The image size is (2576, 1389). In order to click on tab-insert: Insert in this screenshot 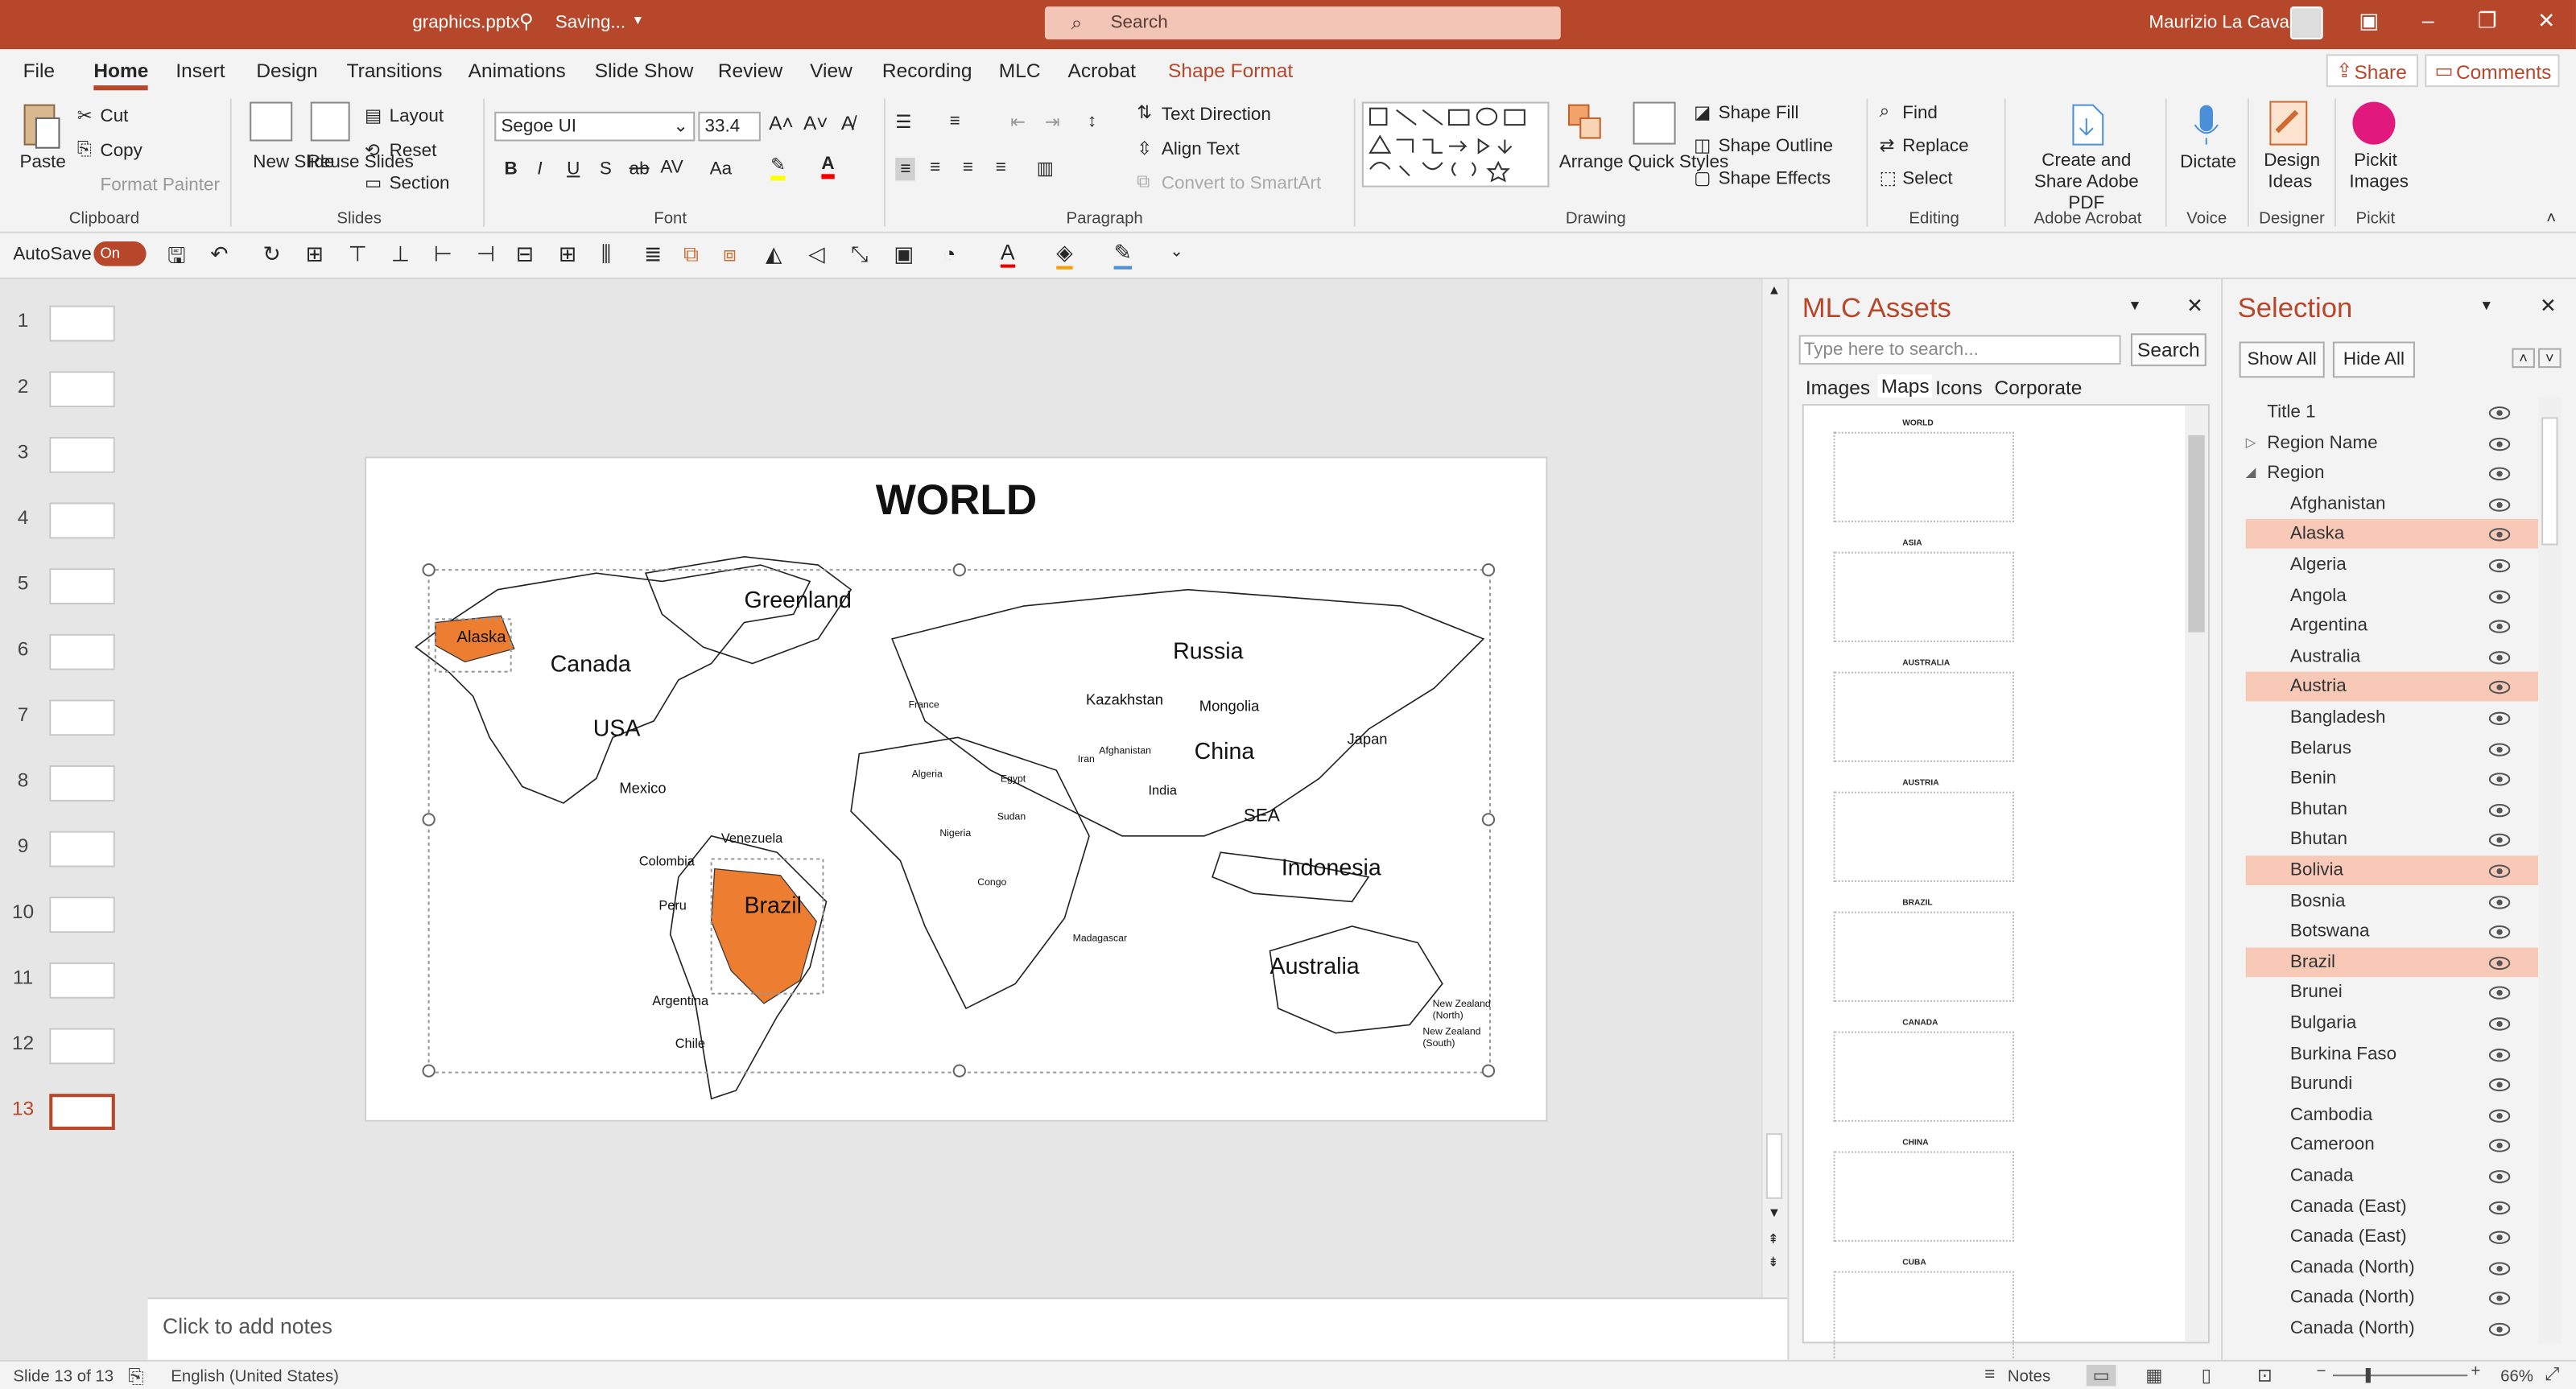, I will do `click(200, 70)`.